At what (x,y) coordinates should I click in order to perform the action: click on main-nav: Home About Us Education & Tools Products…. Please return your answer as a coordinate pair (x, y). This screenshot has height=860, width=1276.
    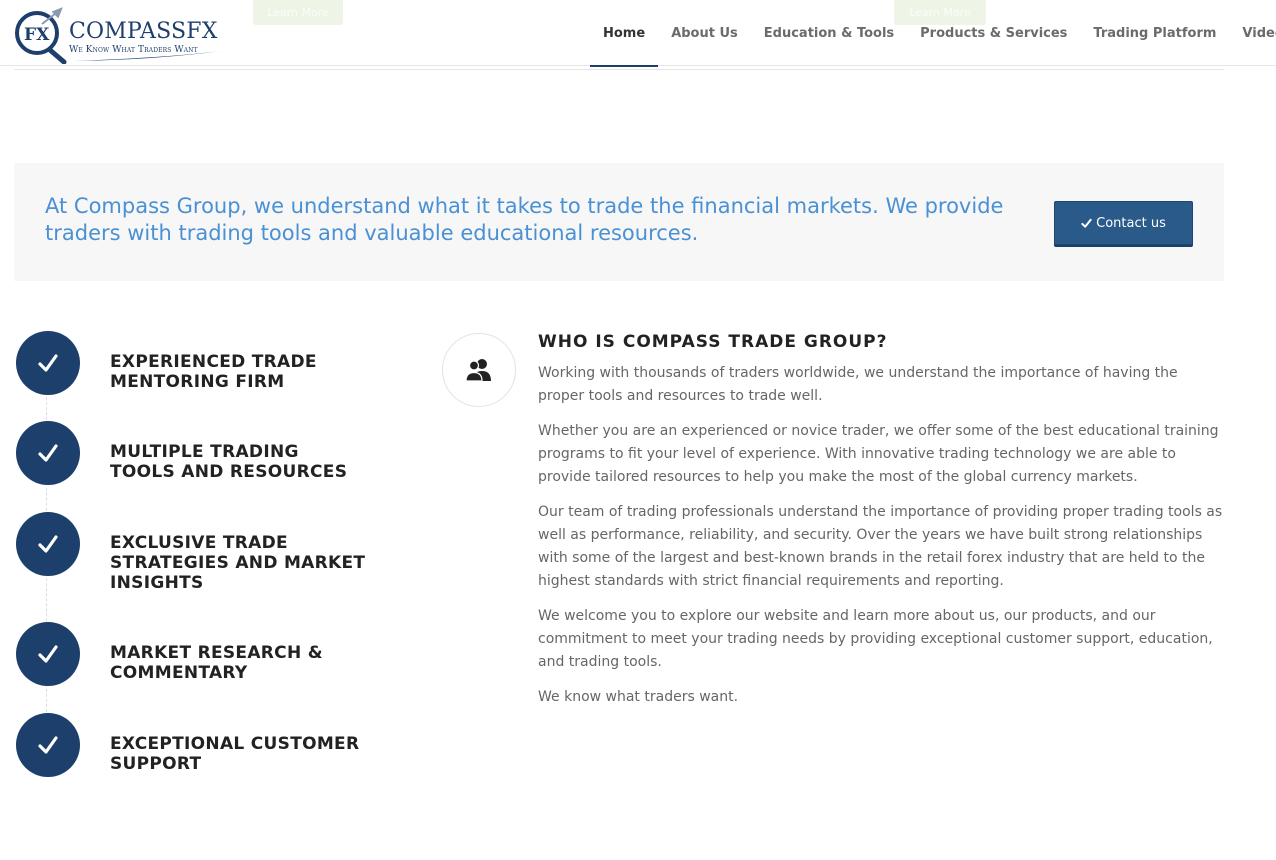
    Looking at the image, I should click on (933, 33).